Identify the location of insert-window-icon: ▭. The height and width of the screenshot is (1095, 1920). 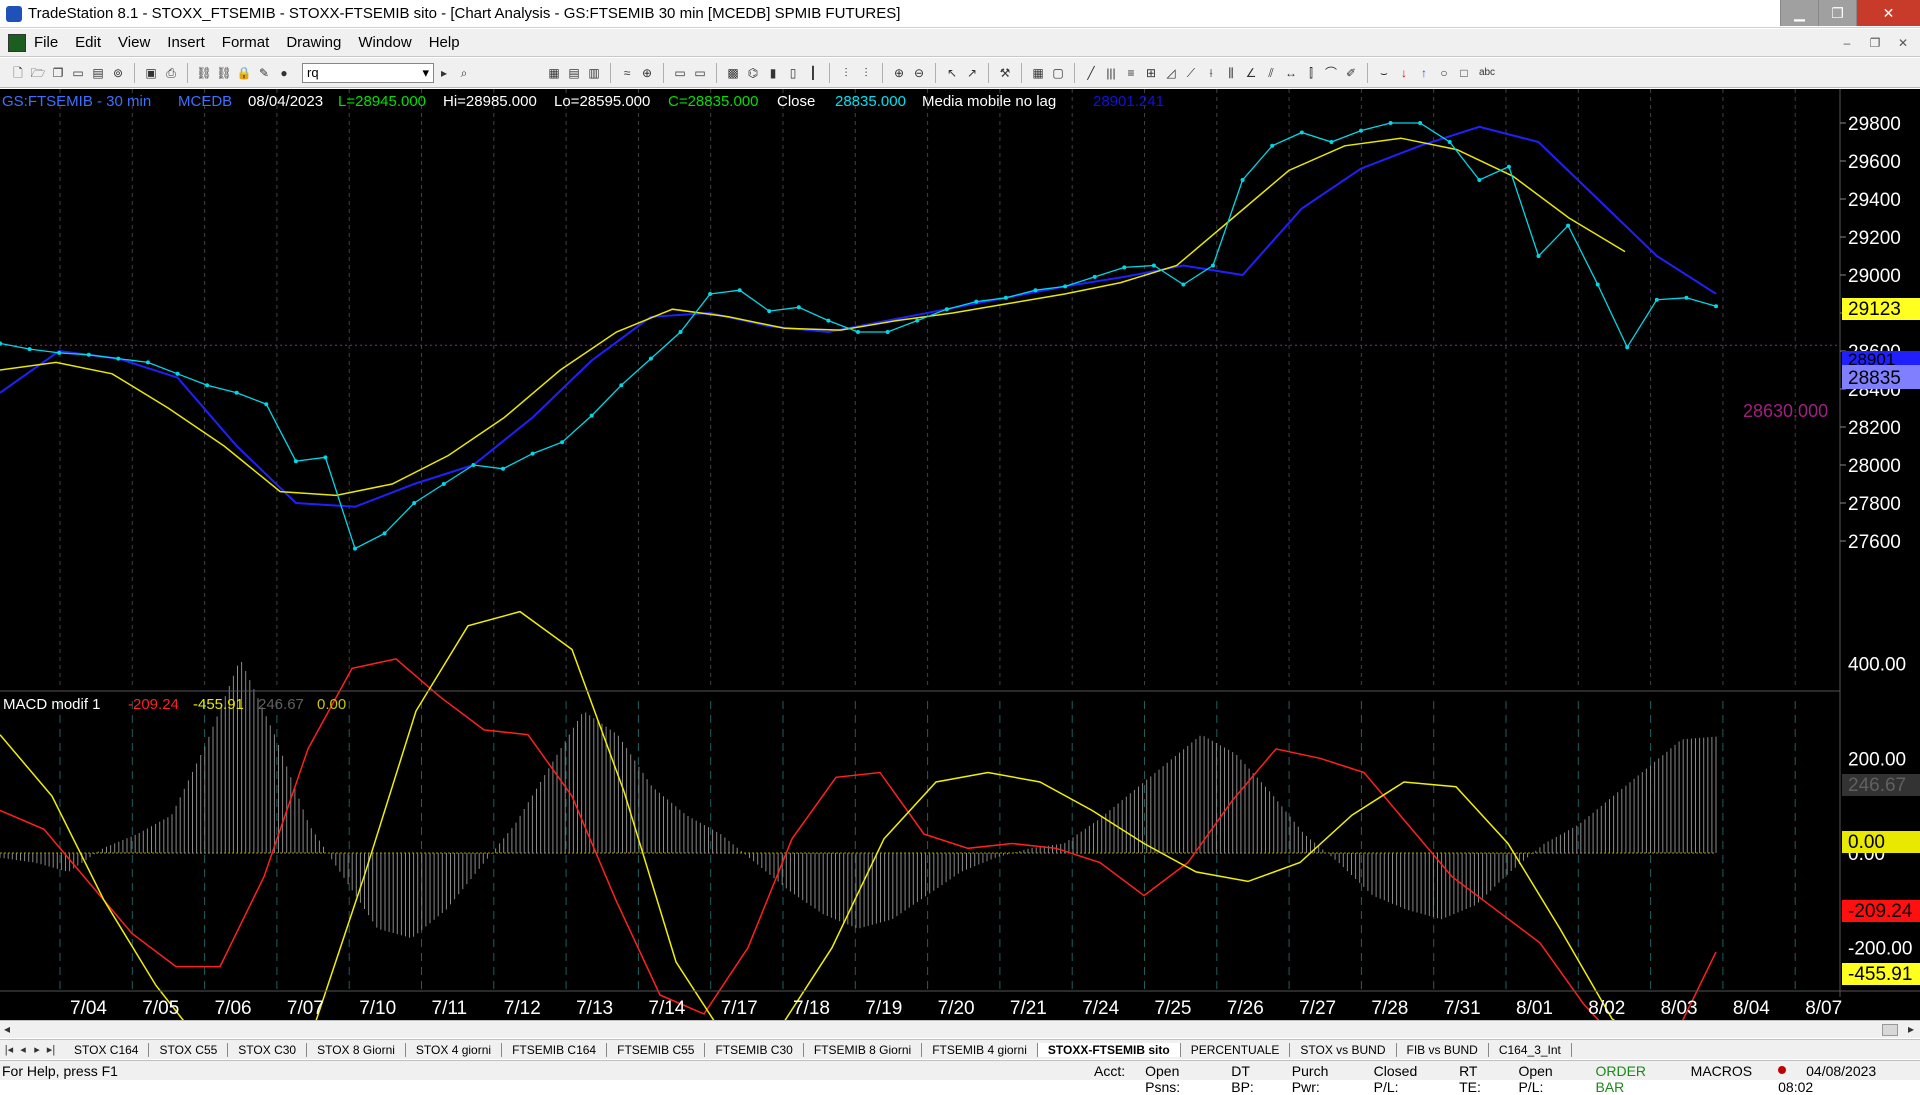
(680, 73).